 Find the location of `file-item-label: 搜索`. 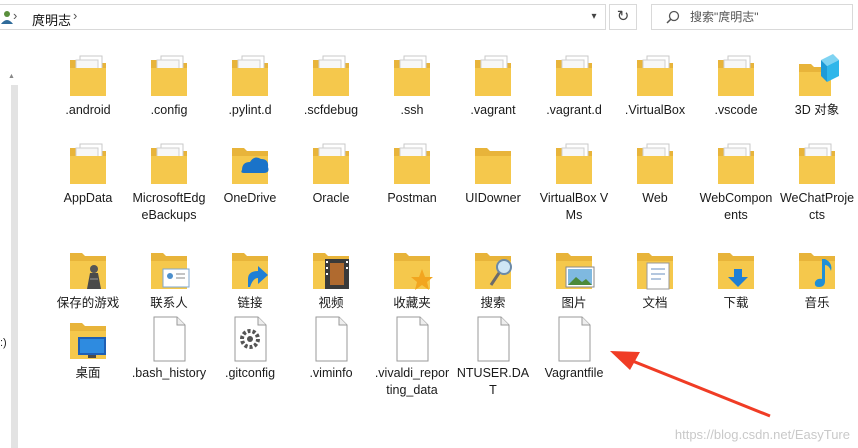

file-item-label: 搜索 is located at coordinates (493, 303).